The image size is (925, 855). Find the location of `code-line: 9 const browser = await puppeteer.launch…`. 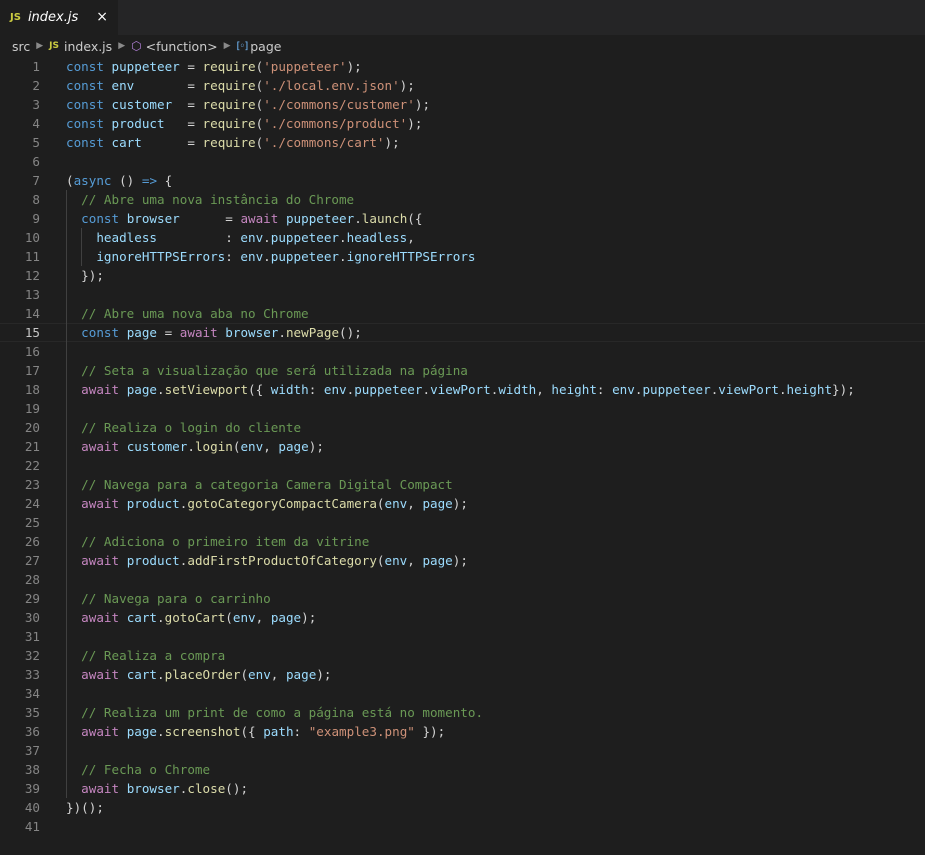

code-line: 9 const browser = await puppeteer.launch… is located at coordinates (462, 218).